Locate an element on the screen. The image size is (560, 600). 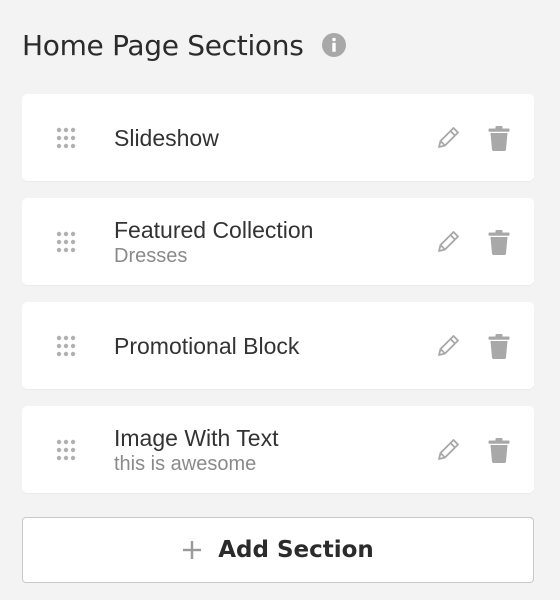
section-text: Image With Text this is awesome is located at coordinates (196, 450).